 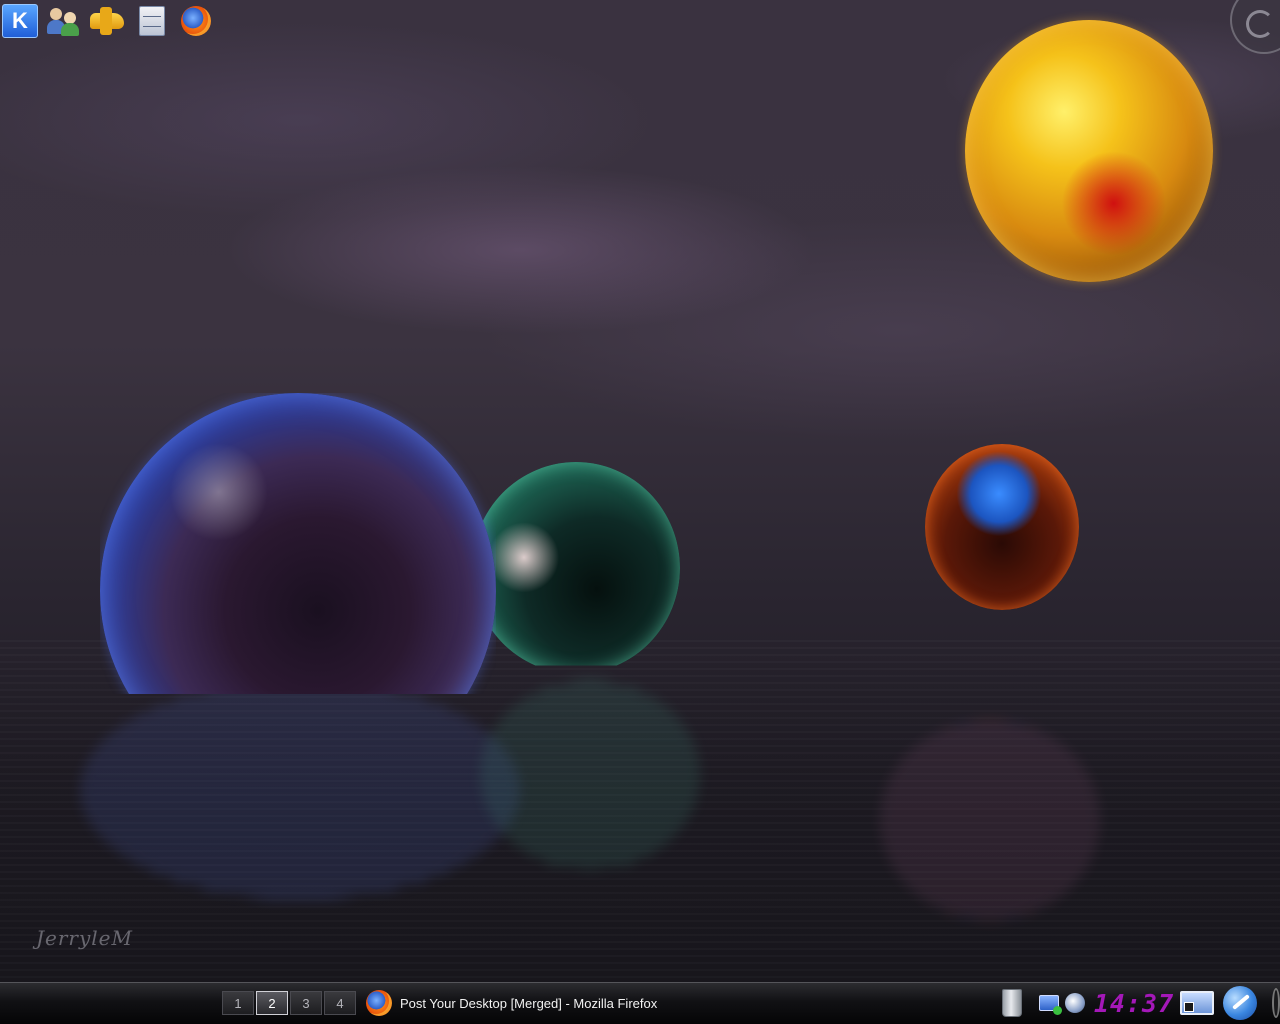 I want to click on green-sphere-reflection, so click(x=590, y=775).